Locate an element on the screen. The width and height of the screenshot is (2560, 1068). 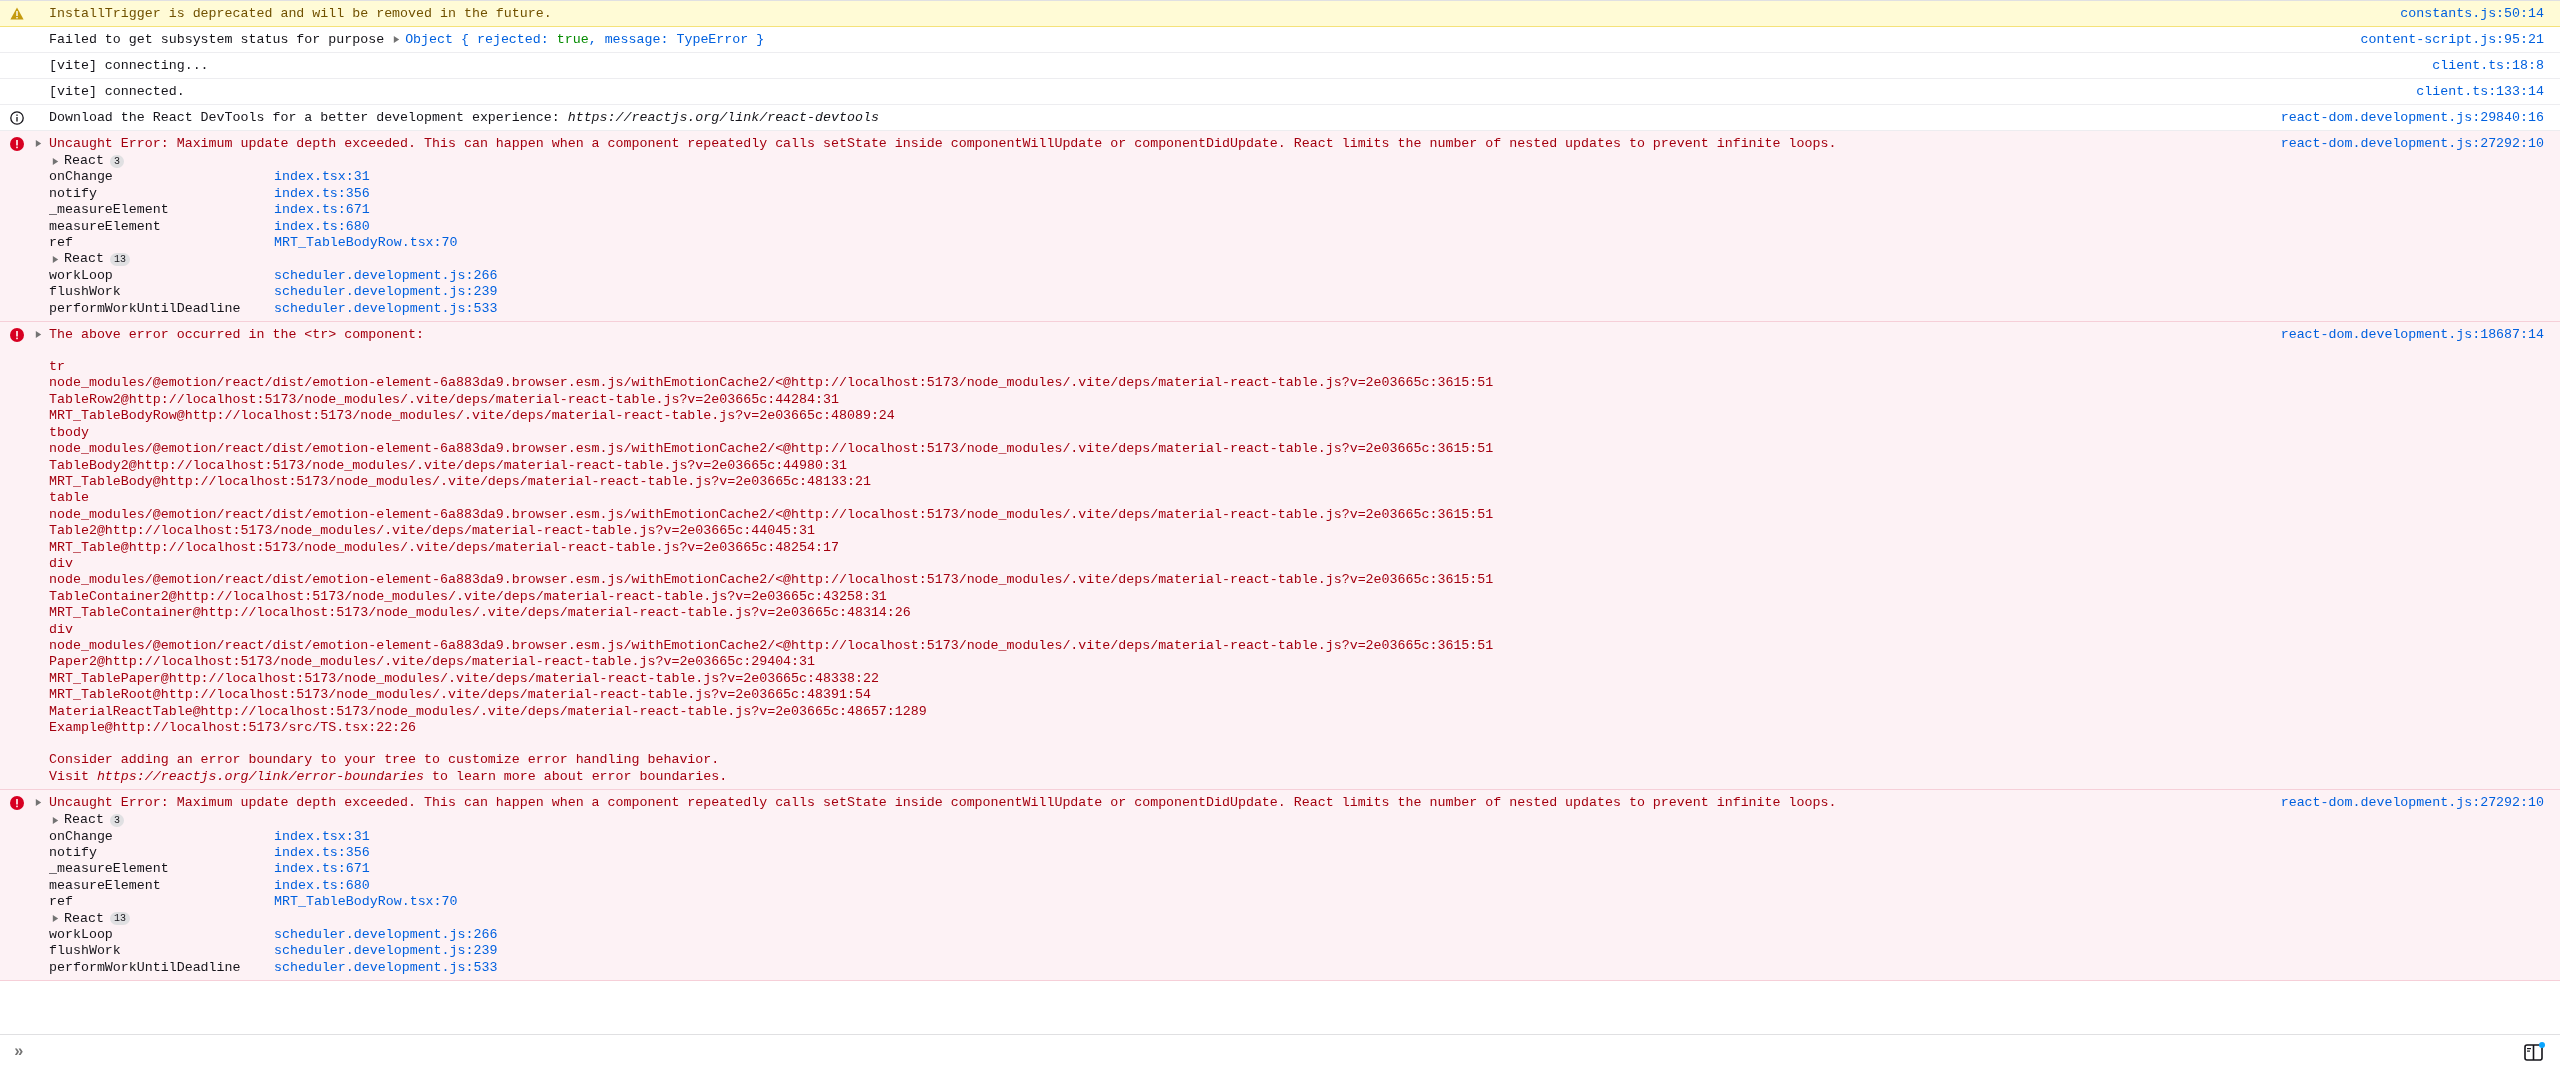
source-link: content-script.js:95:21 is located at coordinates (2452, 39).